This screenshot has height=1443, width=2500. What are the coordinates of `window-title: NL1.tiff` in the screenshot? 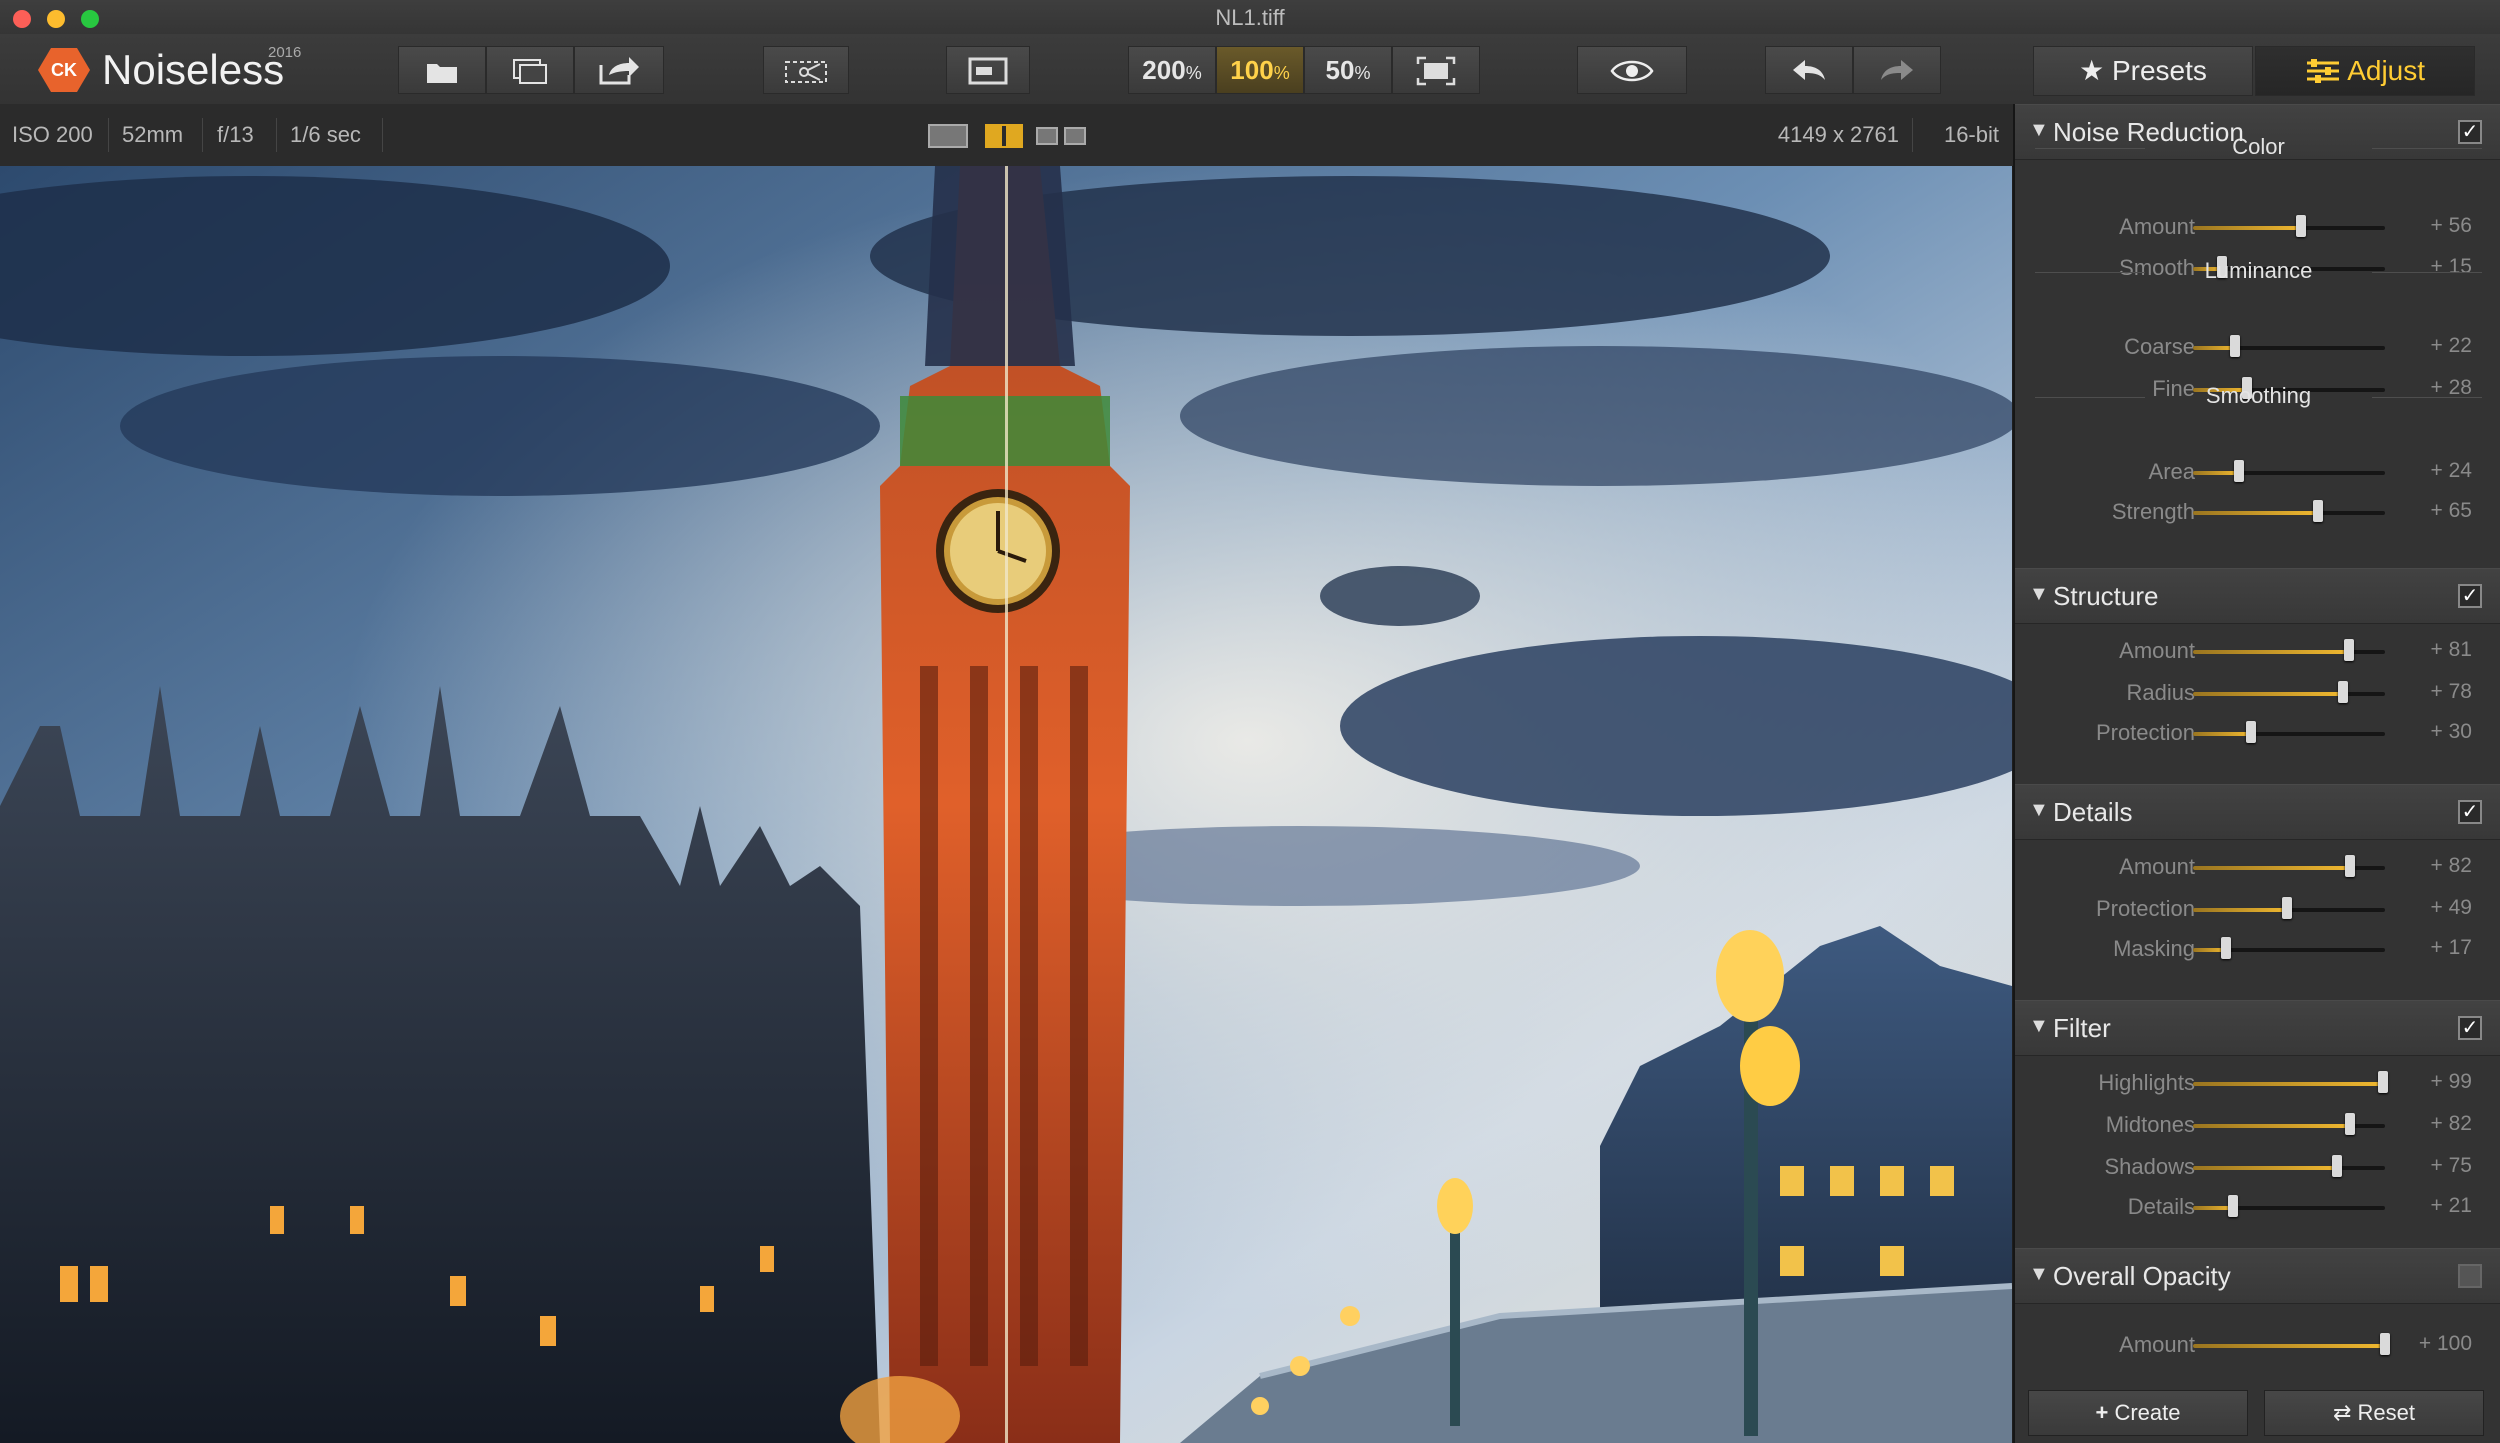 It's located at (1250, 17).